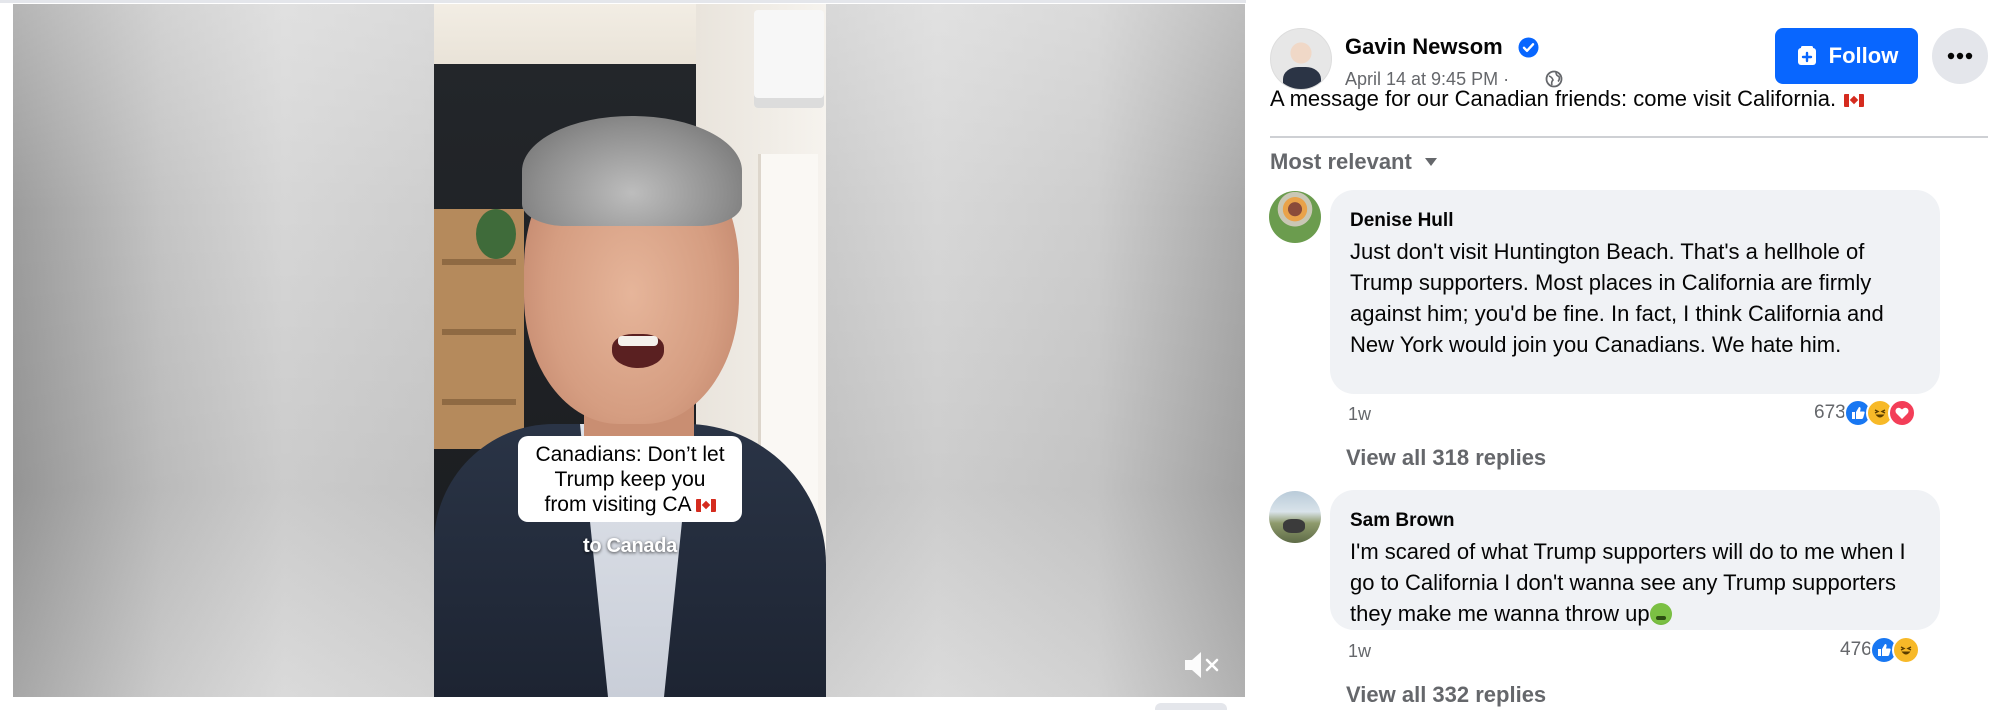 The image size is (1999, 710). Describe the element at coordinates (1301, 59) in the screenshot. I see `author-avatar` at that location.